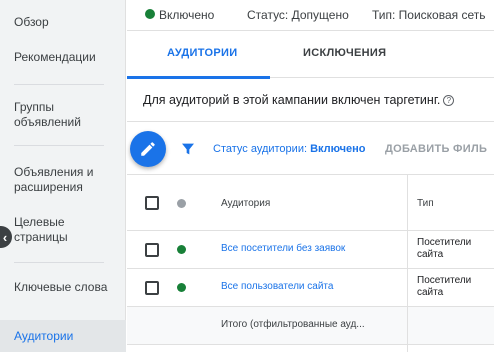 Image resolution: width=494 pixels, height=352 pixels. Describe the element at coordinates (310, 121) in the screenshot. I see `toolbar-divider` at that location.